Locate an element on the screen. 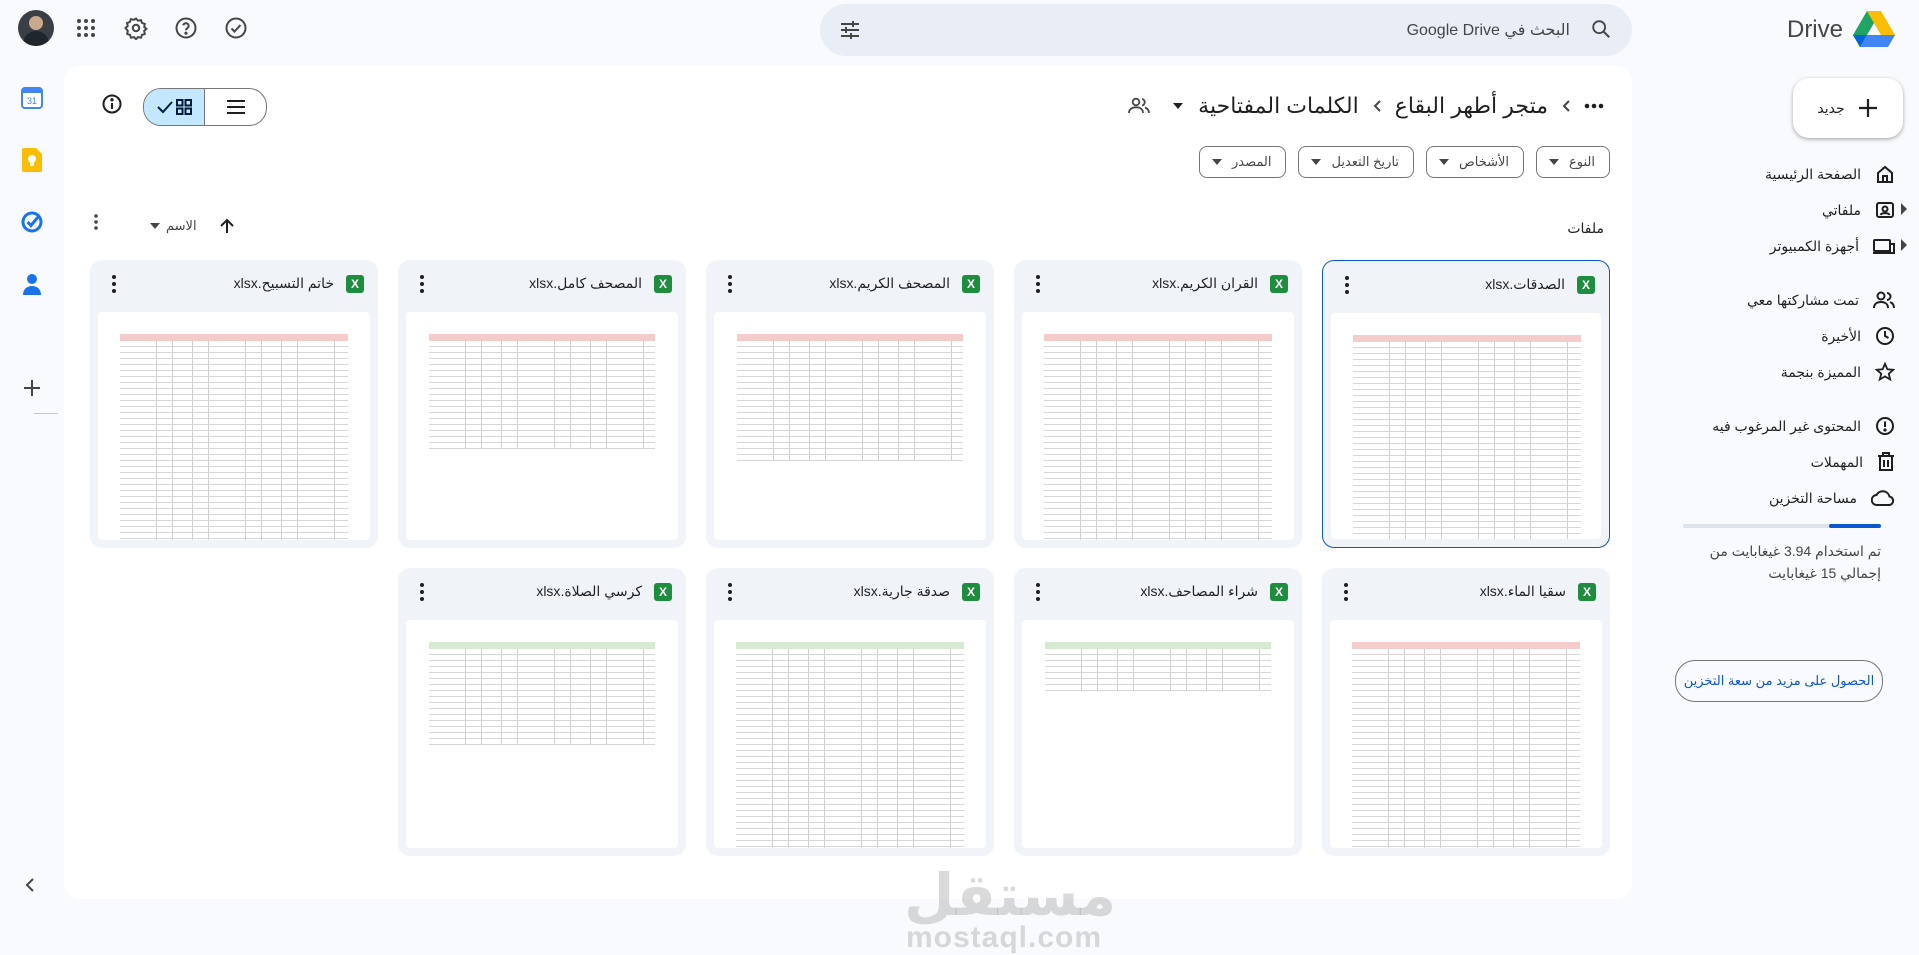  nav-item-label: مساحة التخزين is located at coordinates (1813, 497).